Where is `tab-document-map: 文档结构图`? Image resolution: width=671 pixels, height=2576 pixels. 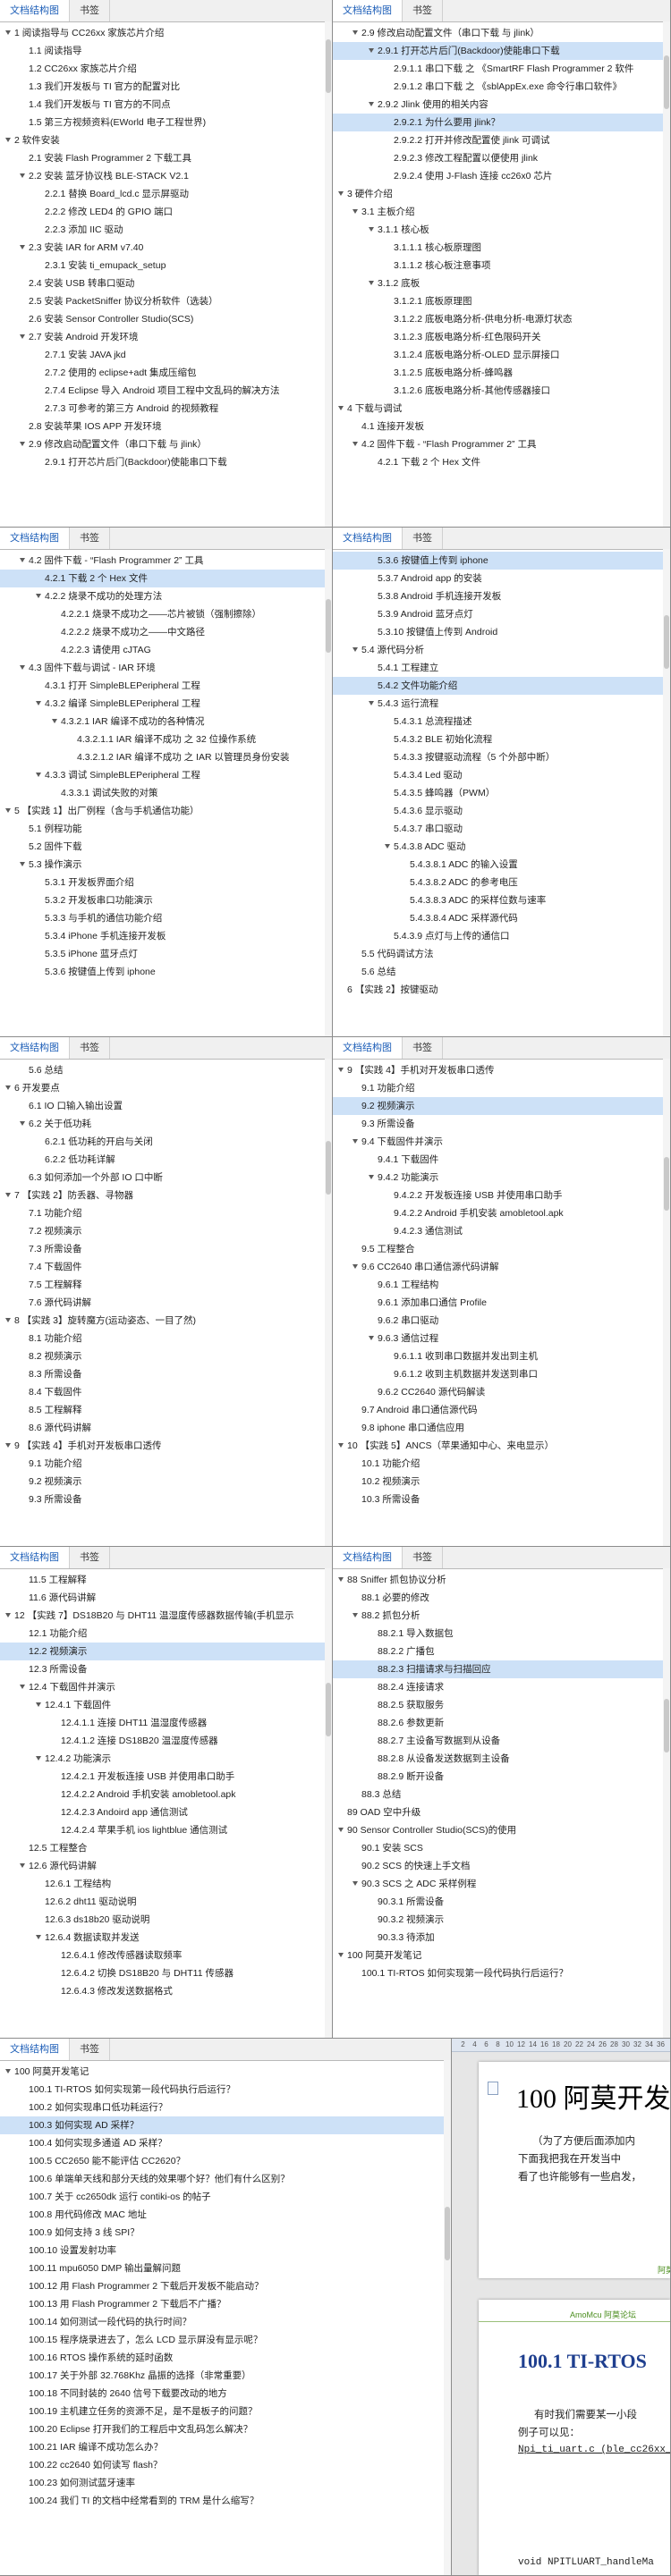
tab-document-map: 文档结构图 is located at coordinates (368, 1048).